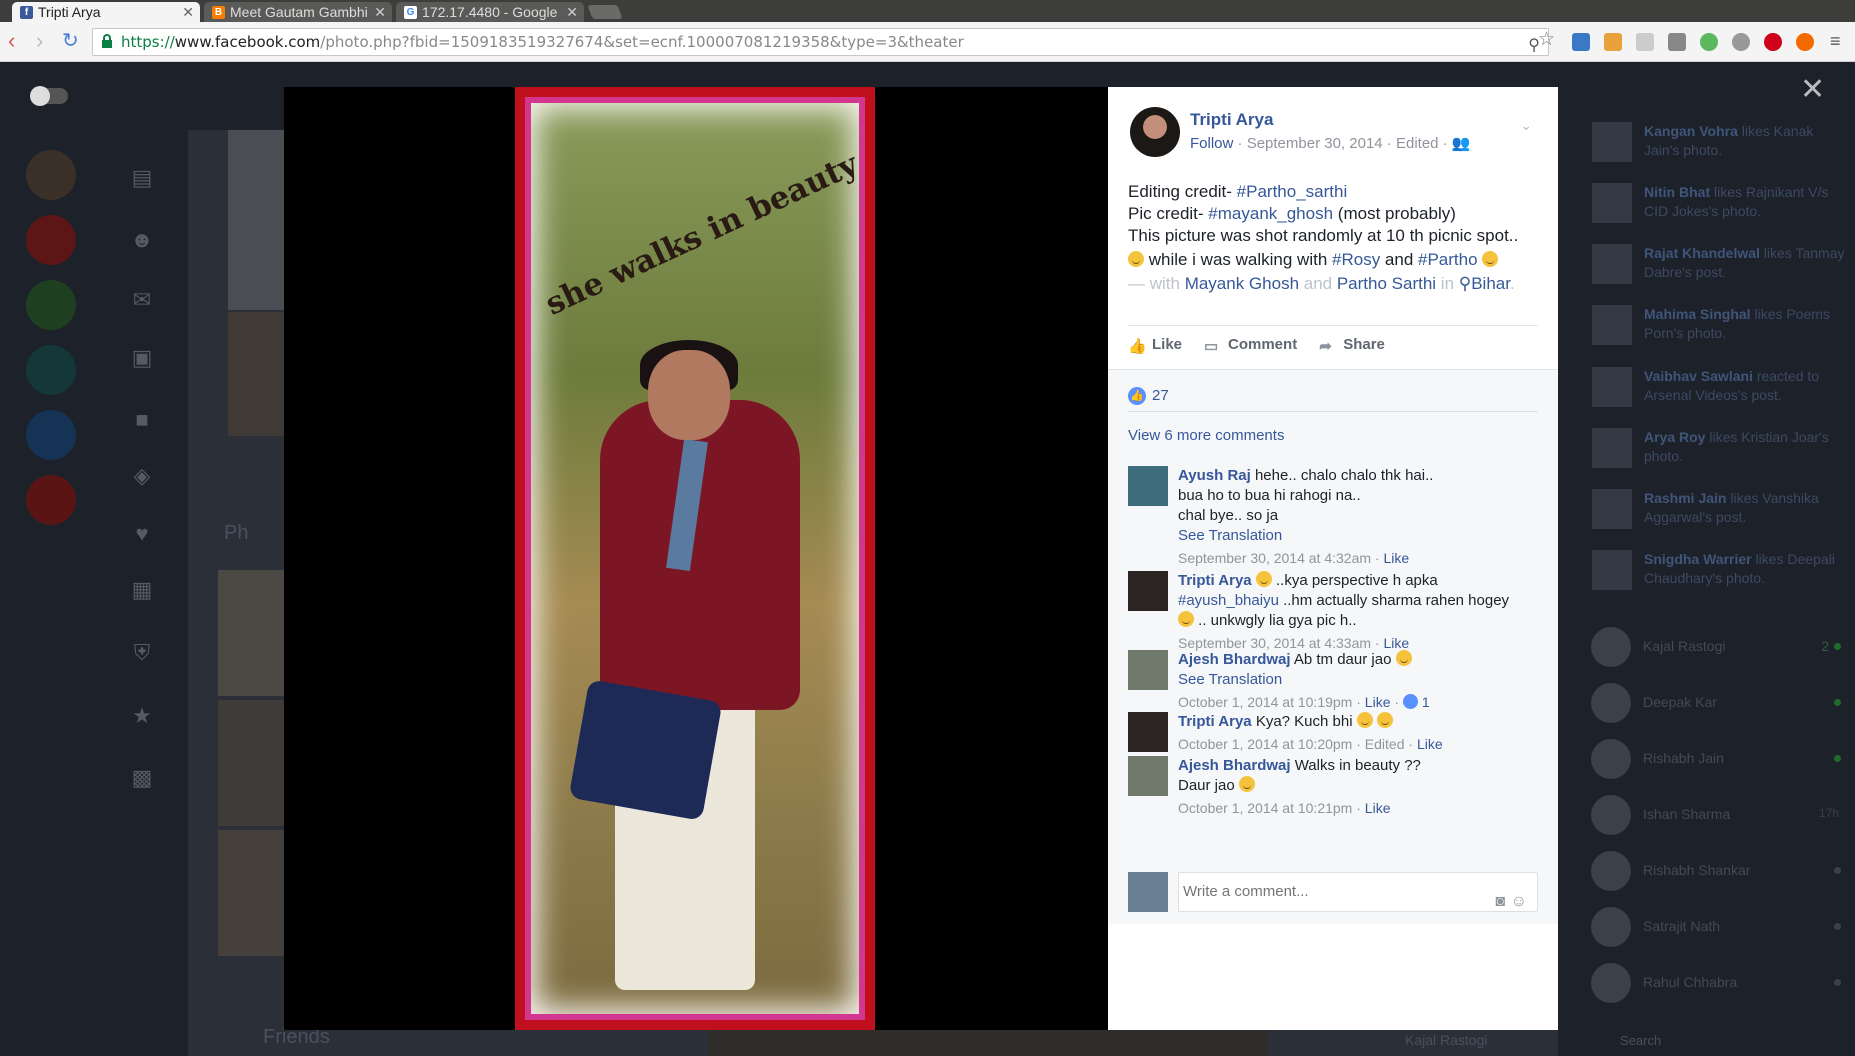 This screenshot has width=1855, height=1056. I want to click on chat-tab-bottom: Kajal Rastogi, so click(1446, 1040).